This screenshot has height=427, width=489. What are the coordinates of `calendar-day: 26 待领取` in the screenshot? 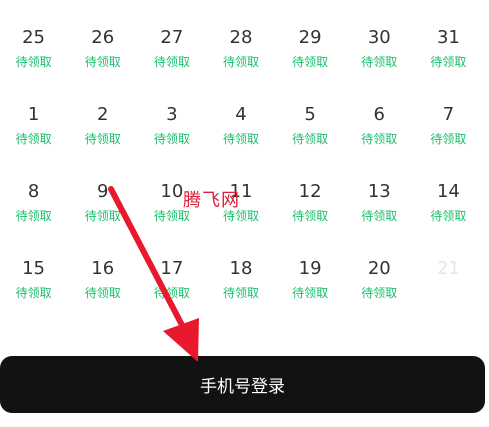 It's located at (102, 62).